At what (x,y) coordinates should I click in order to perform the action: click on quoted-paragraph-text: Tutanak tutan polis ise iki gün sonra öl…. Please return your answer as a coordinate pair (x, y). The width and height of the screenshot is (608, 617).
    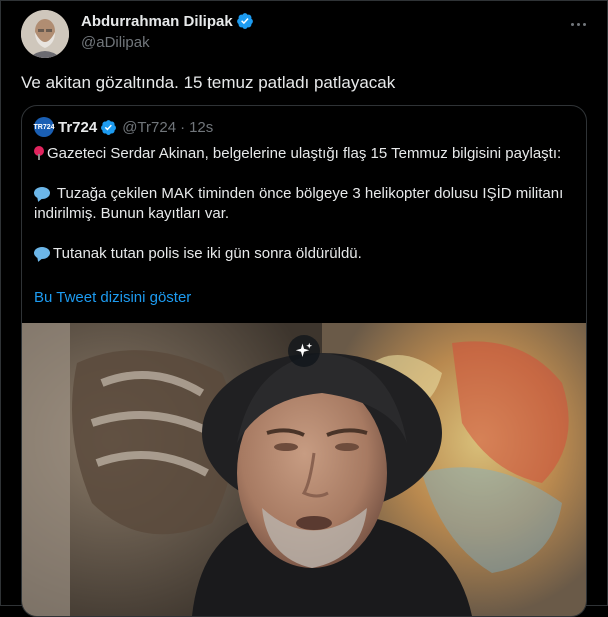
    Looking at the image, I should click on (207, 253).